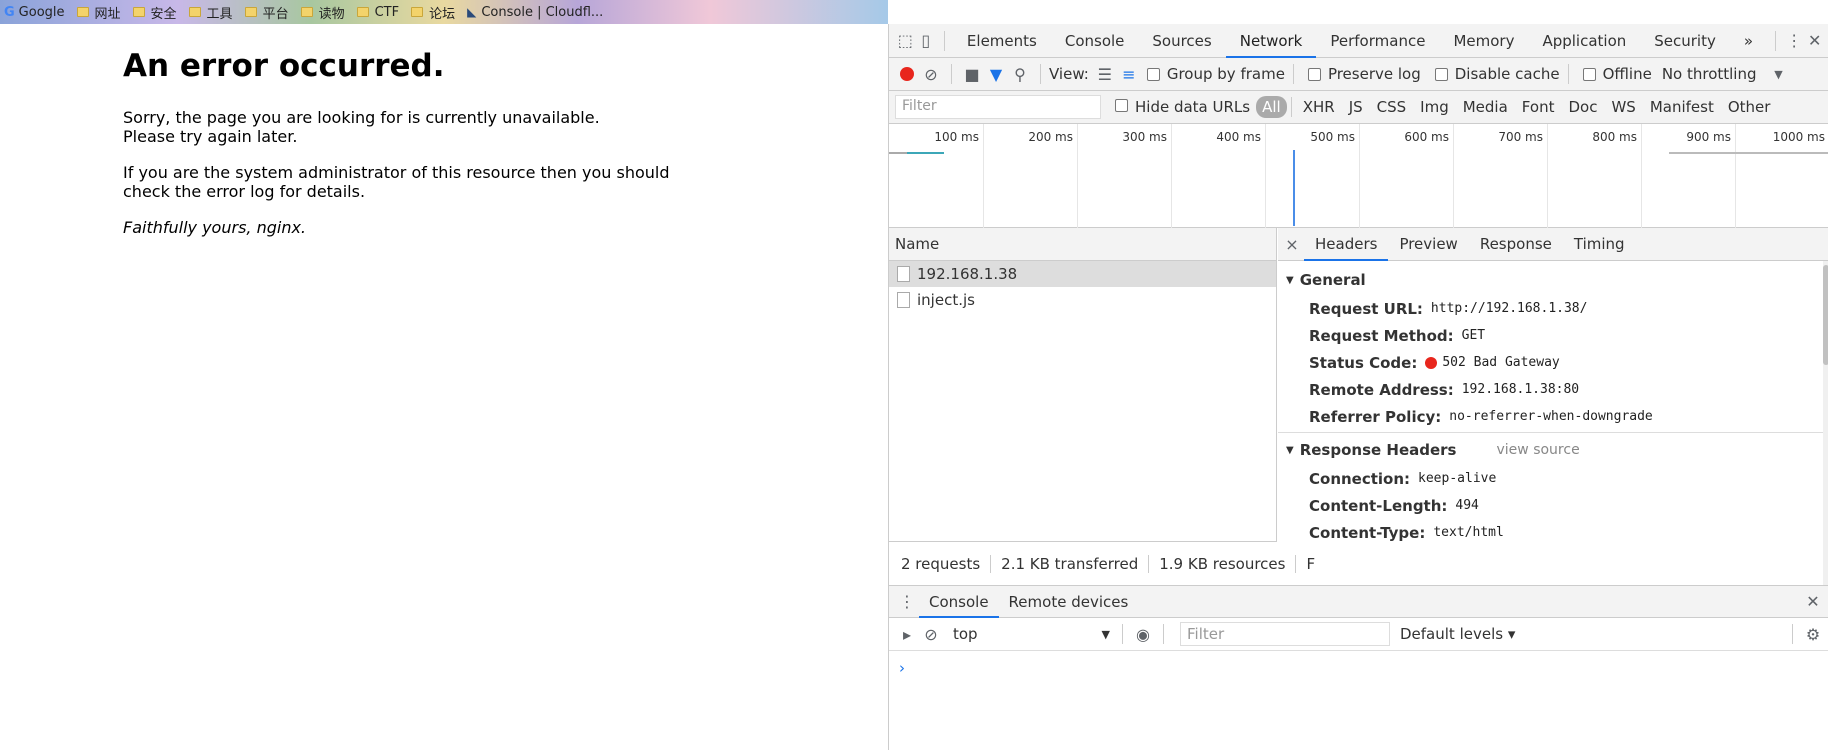  What do you see at coordinates (1050, 137) in the screenshot?
I see `timeline-tick-label: 200 ms` at bounding box center [1050, 137].